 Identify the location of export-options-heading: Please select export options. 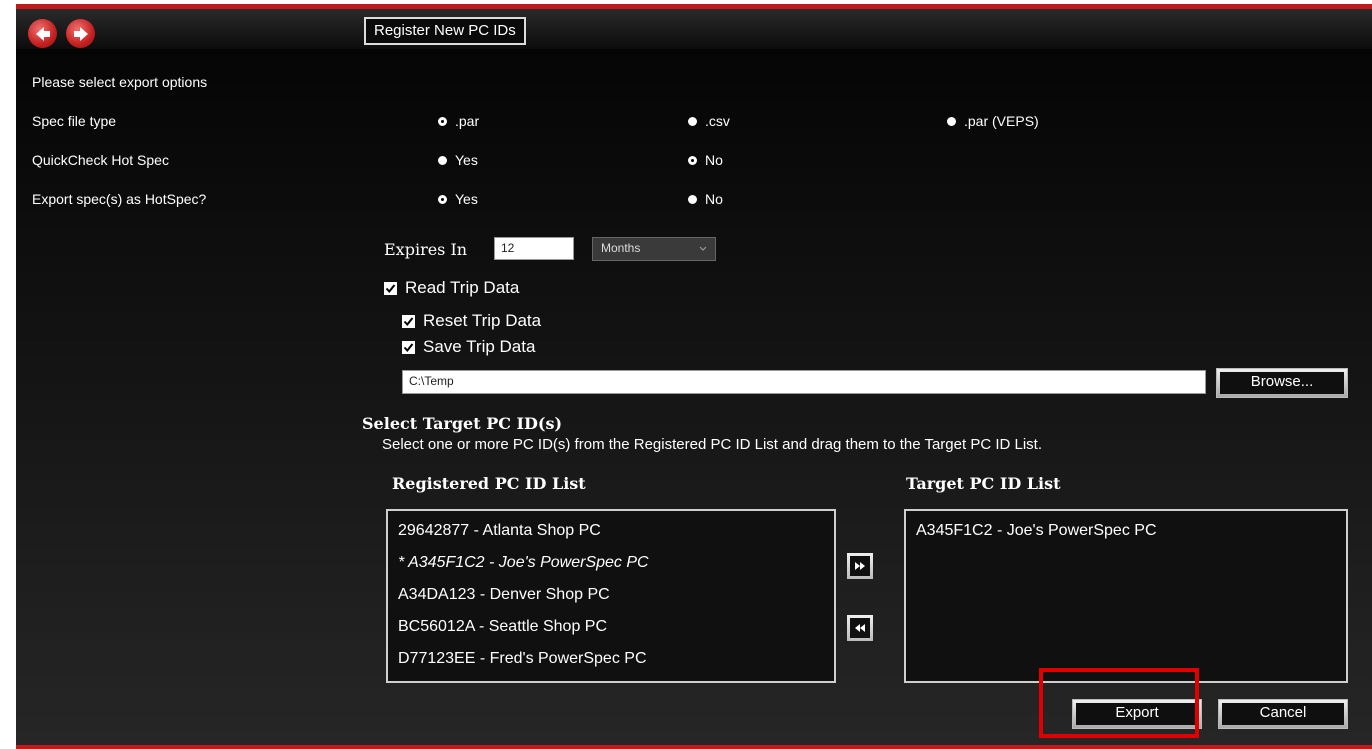
(120, 82).